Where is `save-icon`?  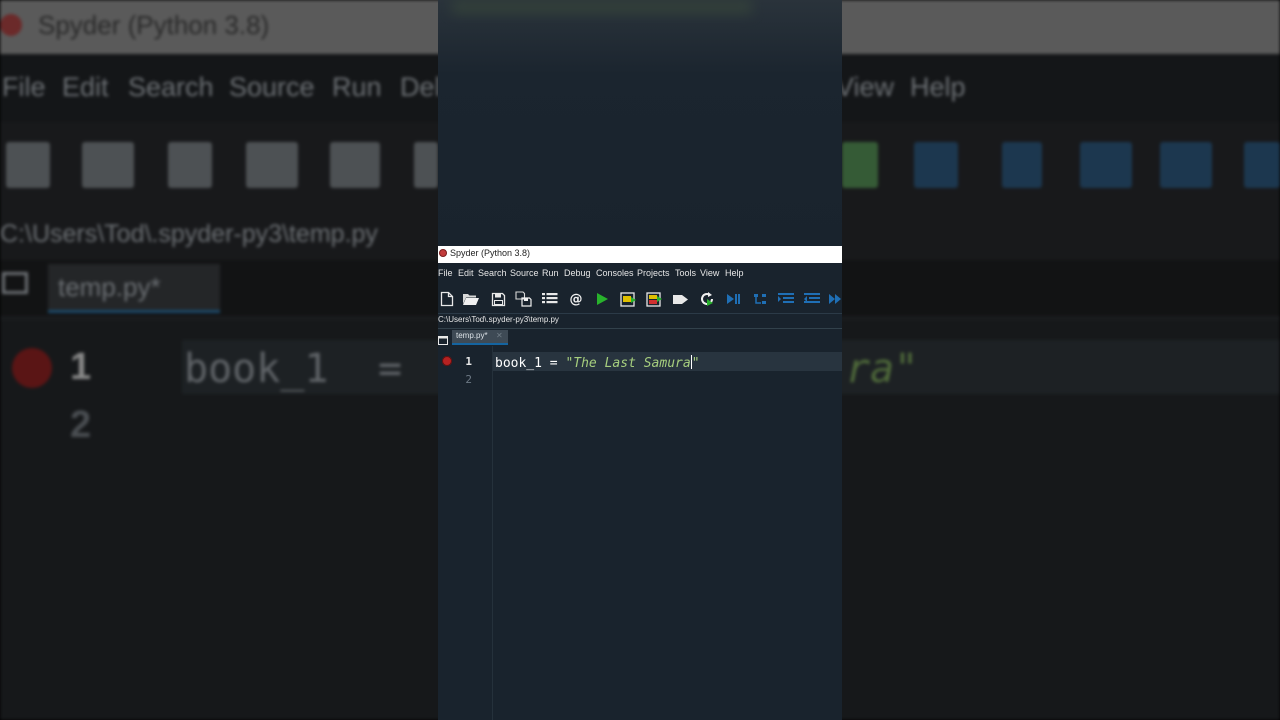 save-icon is located at coordinates (498, 299).